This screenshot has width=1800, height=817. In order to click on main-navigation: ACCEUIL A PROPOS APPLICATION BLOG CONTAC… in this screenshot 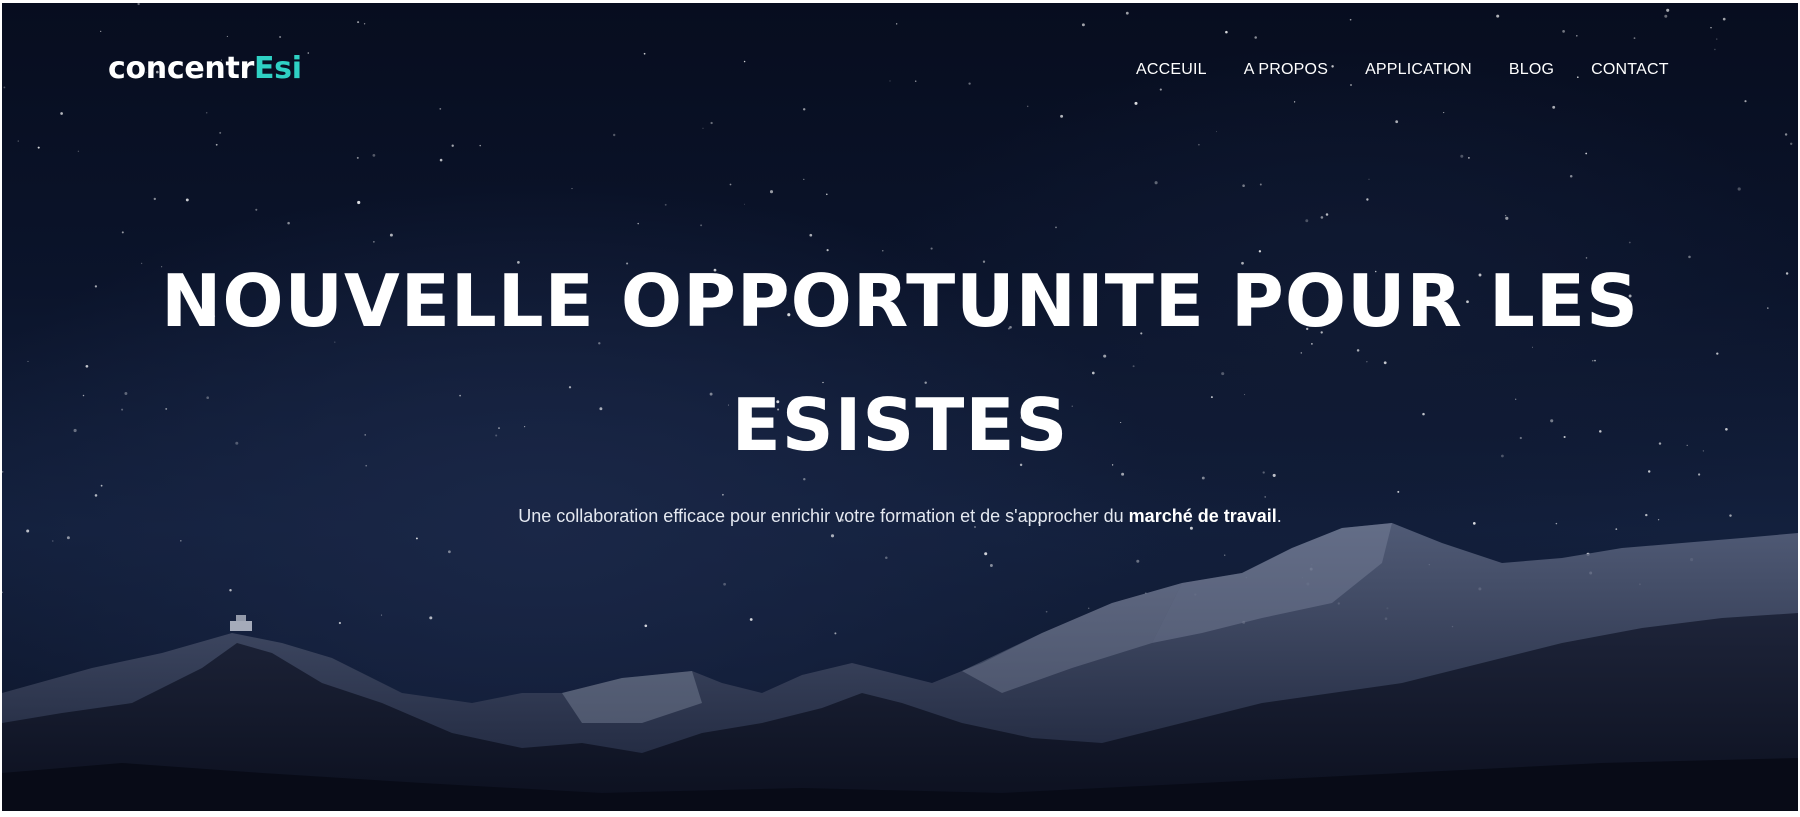, I will do `click(1421, 70)`.